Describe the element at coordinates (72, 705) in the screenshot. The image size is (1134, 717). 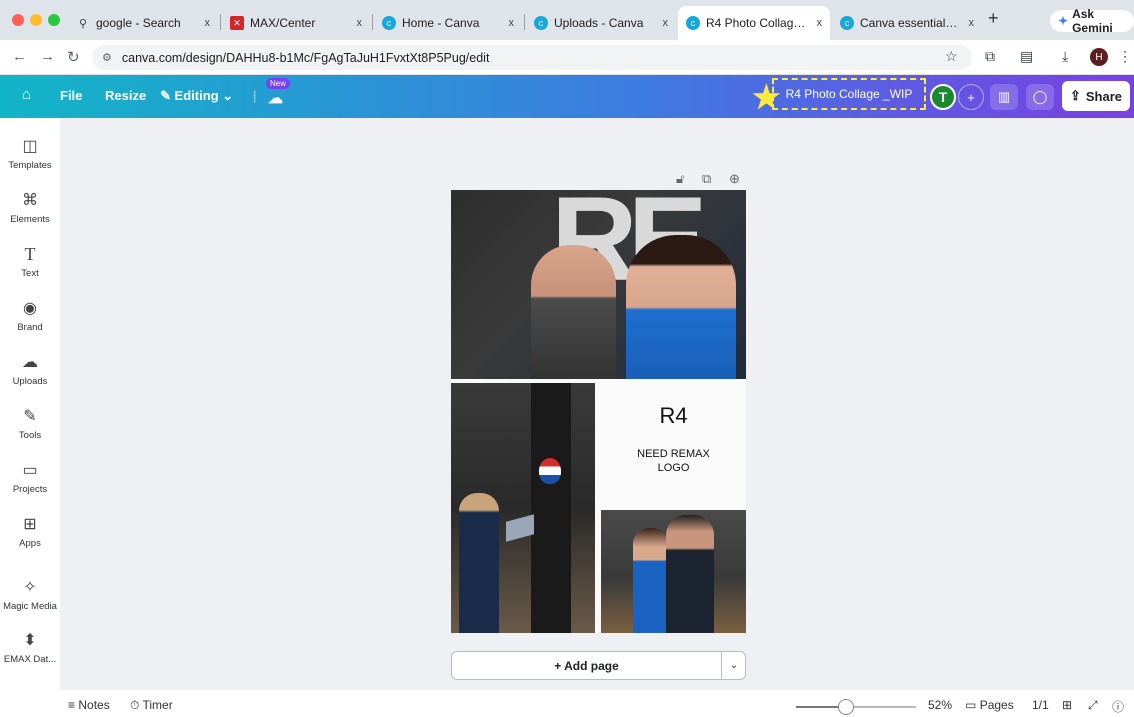
I see `notes-icon: ≡` at that location.